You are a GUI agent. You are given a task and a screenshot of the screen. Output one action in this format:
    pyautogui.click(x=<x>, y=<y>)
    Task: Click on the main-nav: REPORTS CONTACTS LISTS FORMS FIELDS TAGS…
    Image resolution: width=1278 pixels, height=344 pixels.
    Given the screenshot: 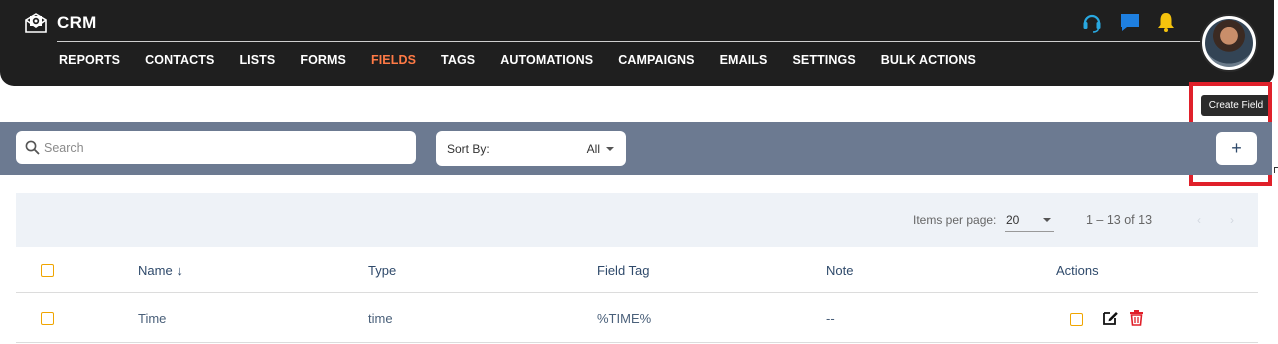 What is the action you would take?
    pyautogui.click(x=530, y=60)
    